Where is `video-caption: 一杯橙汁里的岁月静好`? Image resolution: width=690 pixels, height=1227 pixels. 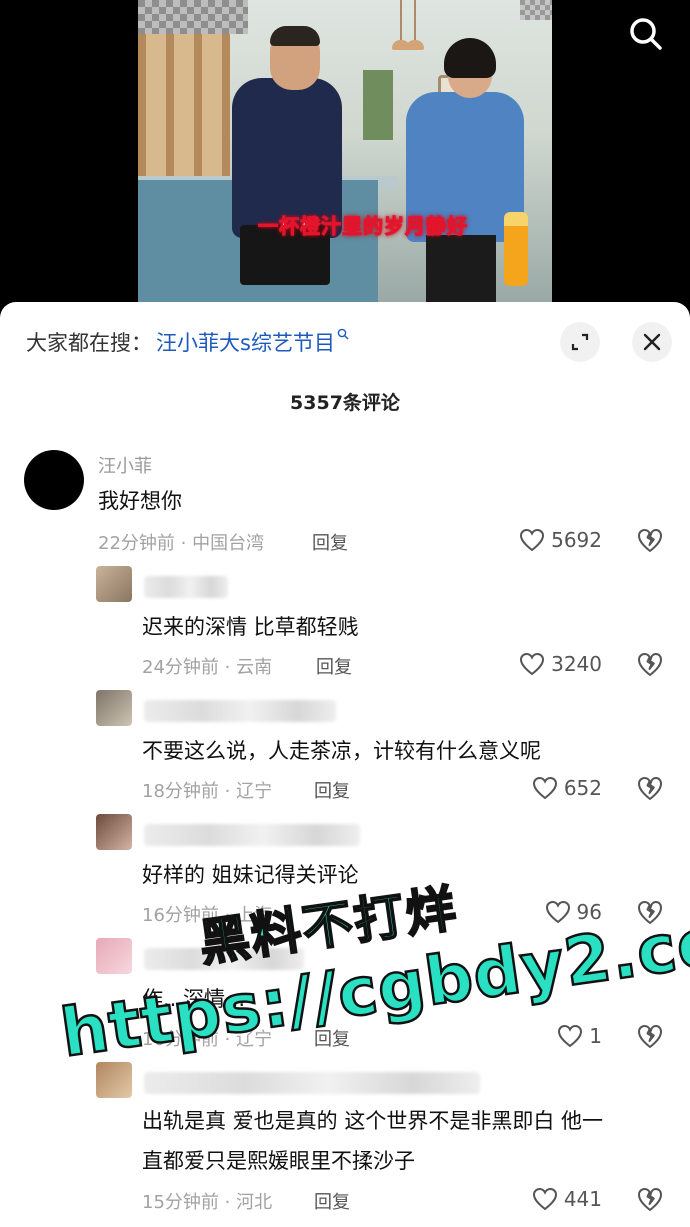
video-caption: 一杯橙汁里的岁月静好 is located at coordinates (363, 226).